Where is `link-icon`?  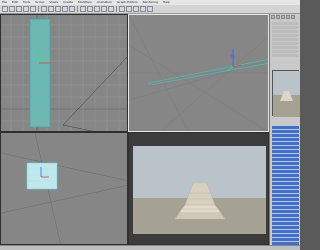 link-icon is located at coordinates (19, 9).